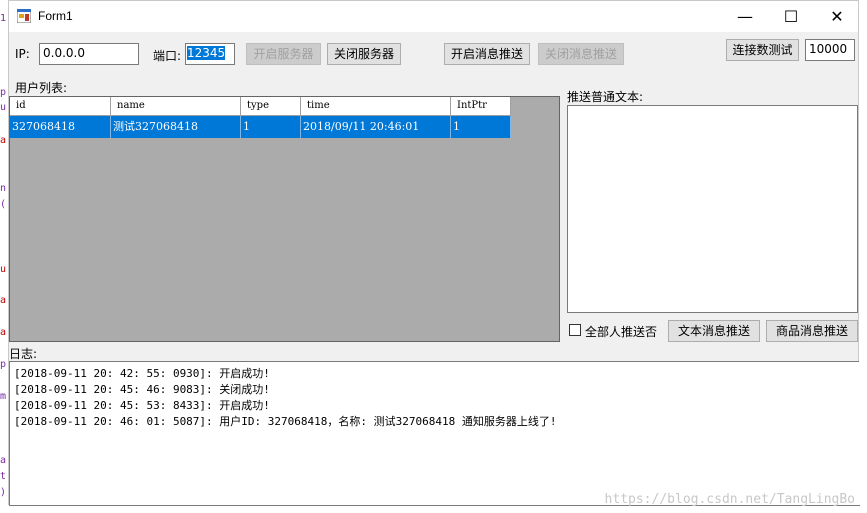 The image size is (867, 513). What do you see at coordinates (176, 106) in the screenshot?
I see `column-header-name: name` at bounding box center [176, 106].